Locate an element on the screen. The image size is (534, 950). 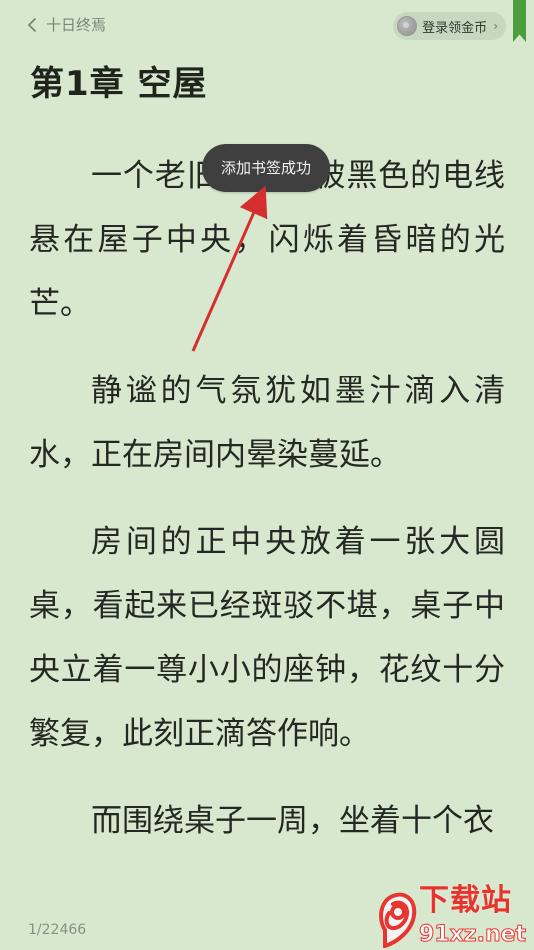
watermark-logo-icon is located at coordinates (398, 920).